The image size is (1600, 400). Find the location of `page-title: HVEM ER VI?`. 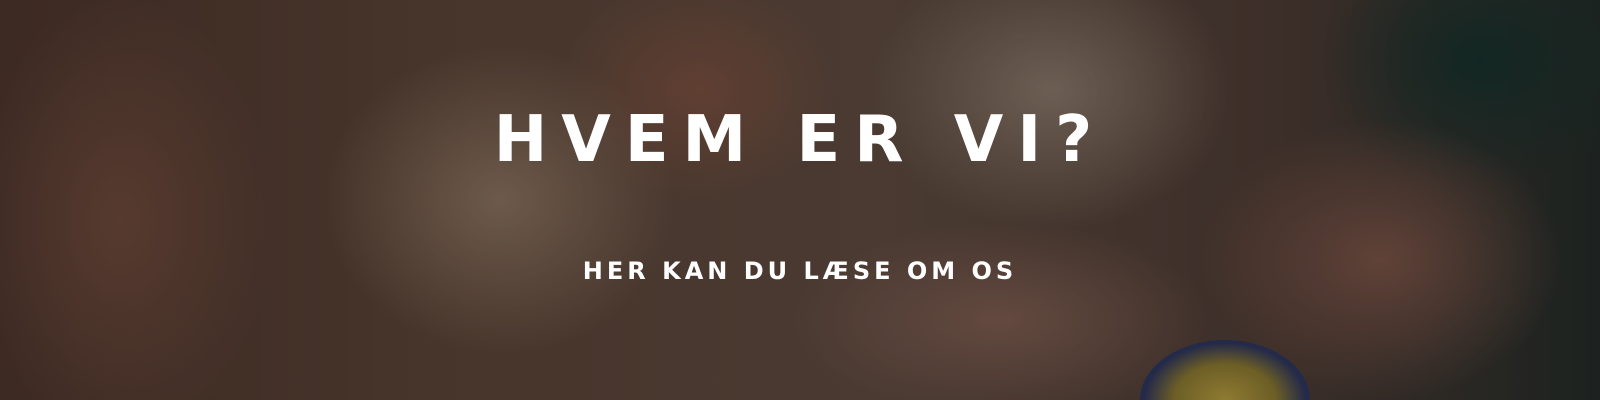

page-title: HVEM ER VI? is located at coordinates (800, 140).